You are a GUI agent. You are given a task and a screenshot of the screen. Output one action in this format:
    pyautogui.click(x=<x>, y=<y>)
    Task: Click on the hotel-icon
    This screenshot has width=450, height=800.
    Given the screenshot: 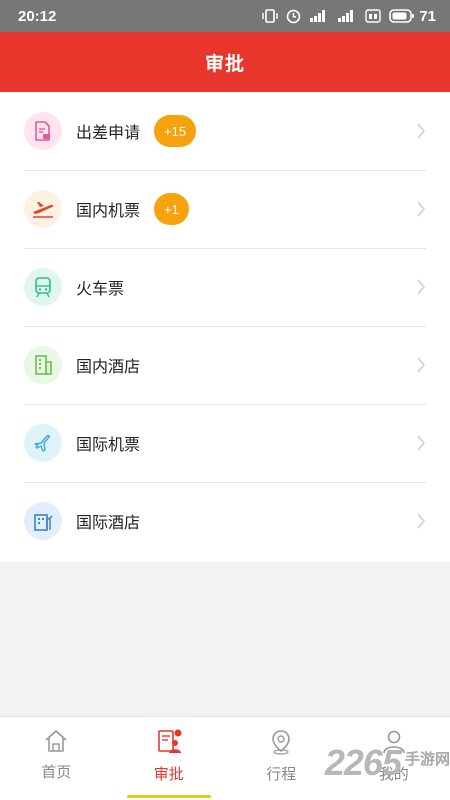 What is the action you would take?
    pyautogui.click(x=43, y=521)
    